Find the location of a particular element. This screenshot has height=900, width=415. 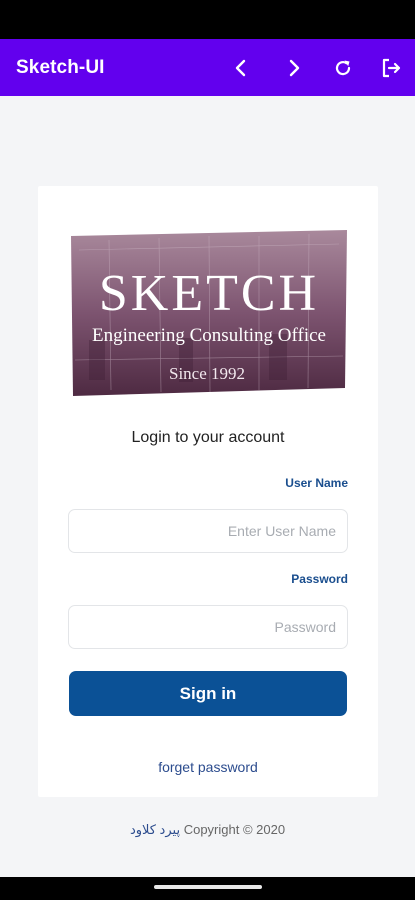

footer-copyright: پیرد کلاود Copyright © 2020 is located at coordinates (207, 830).